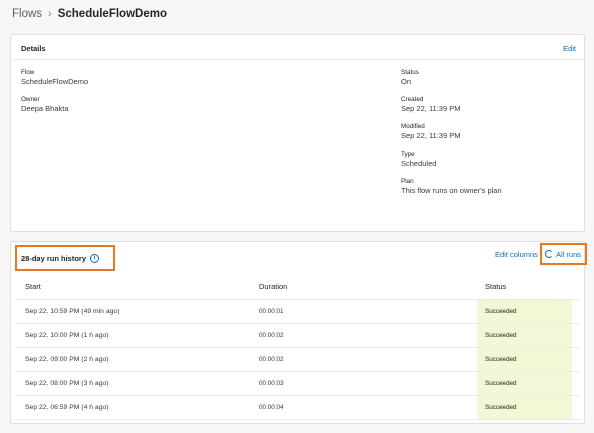 The height and width of the screenshot is (433, 594). I want to click on field-owner: Owner Deepa Bhakta, so click(111, 105).